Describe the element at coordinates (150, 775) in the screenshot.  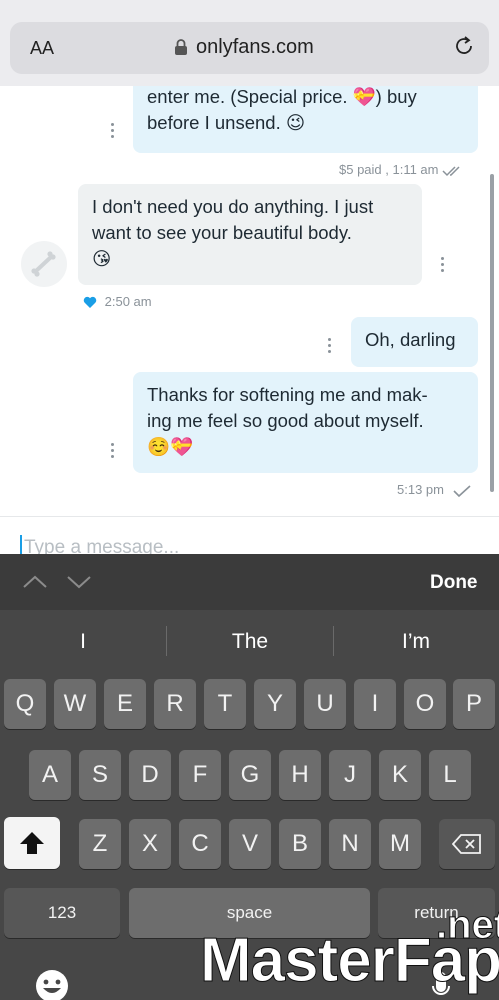
I see `key-d: D` at that location.